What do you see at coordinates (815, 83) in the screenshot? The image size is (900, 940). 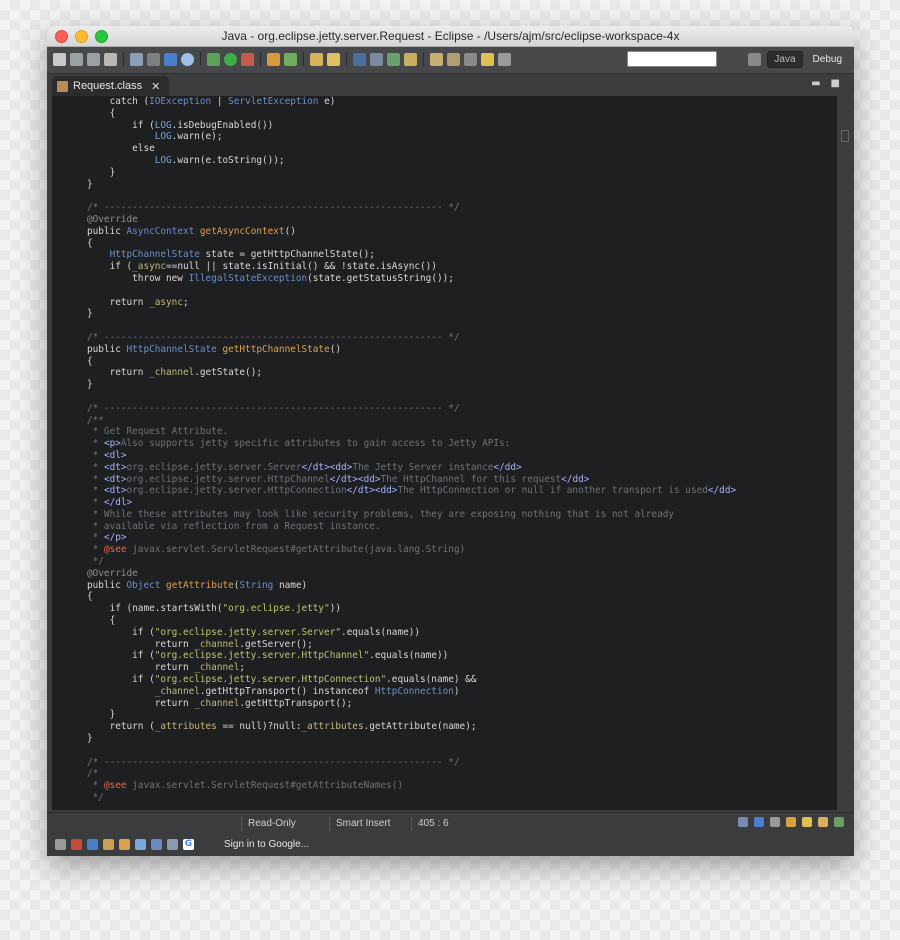 I see `minimize-editor-icon: ▬` at bounding box center [815, 83].